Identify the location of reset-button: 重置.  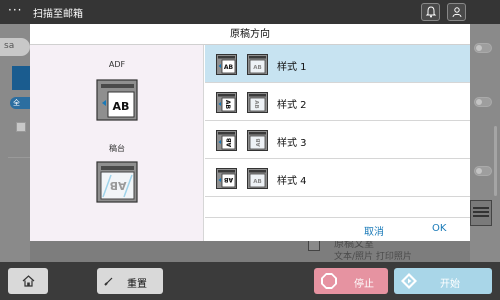
(130, 281).